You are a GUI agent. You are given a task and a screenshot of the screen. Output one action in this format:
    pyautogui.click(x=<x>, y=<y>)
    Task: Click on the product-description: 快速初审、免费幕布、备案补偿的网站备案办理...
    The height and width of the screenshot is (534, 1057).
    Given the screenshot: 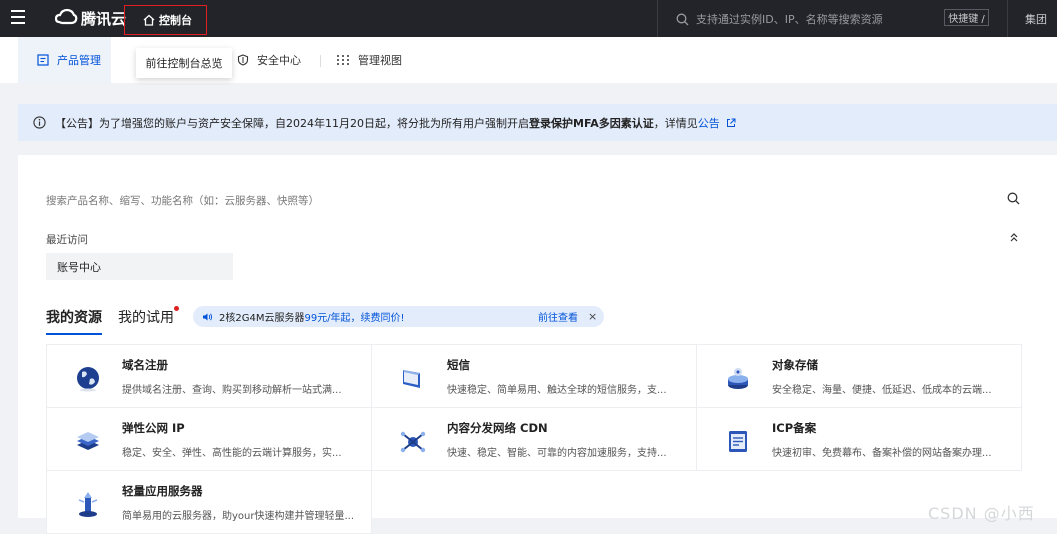 What is the action you would take?
    pyautogui.click(x=882, y=453)
    